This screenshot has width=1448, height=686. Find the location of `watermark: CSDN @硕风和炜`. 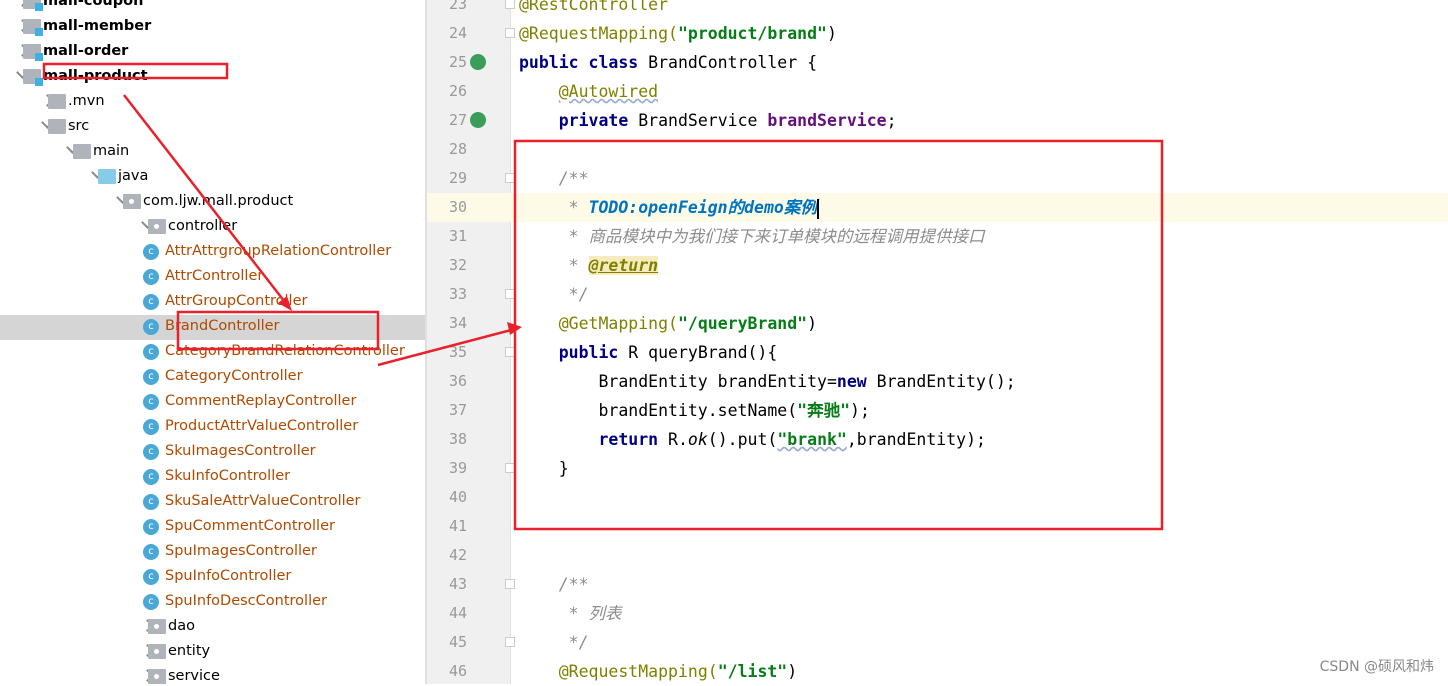

watermark: CSDN @硕风和炜 is located at coordinates (1376, 667).